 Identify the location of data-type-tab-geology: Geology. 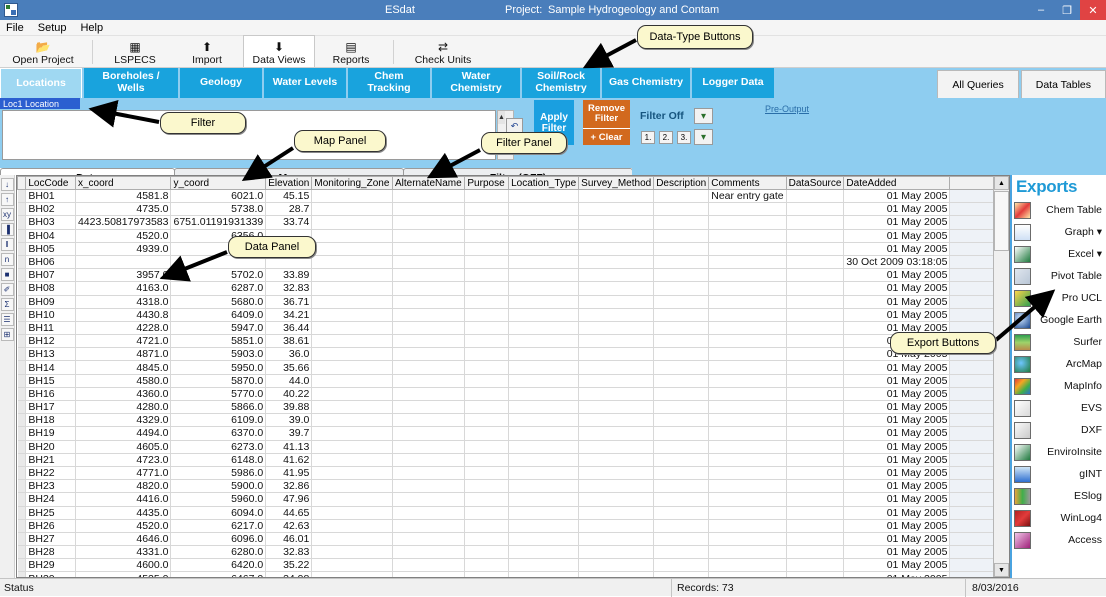
(221, 83).